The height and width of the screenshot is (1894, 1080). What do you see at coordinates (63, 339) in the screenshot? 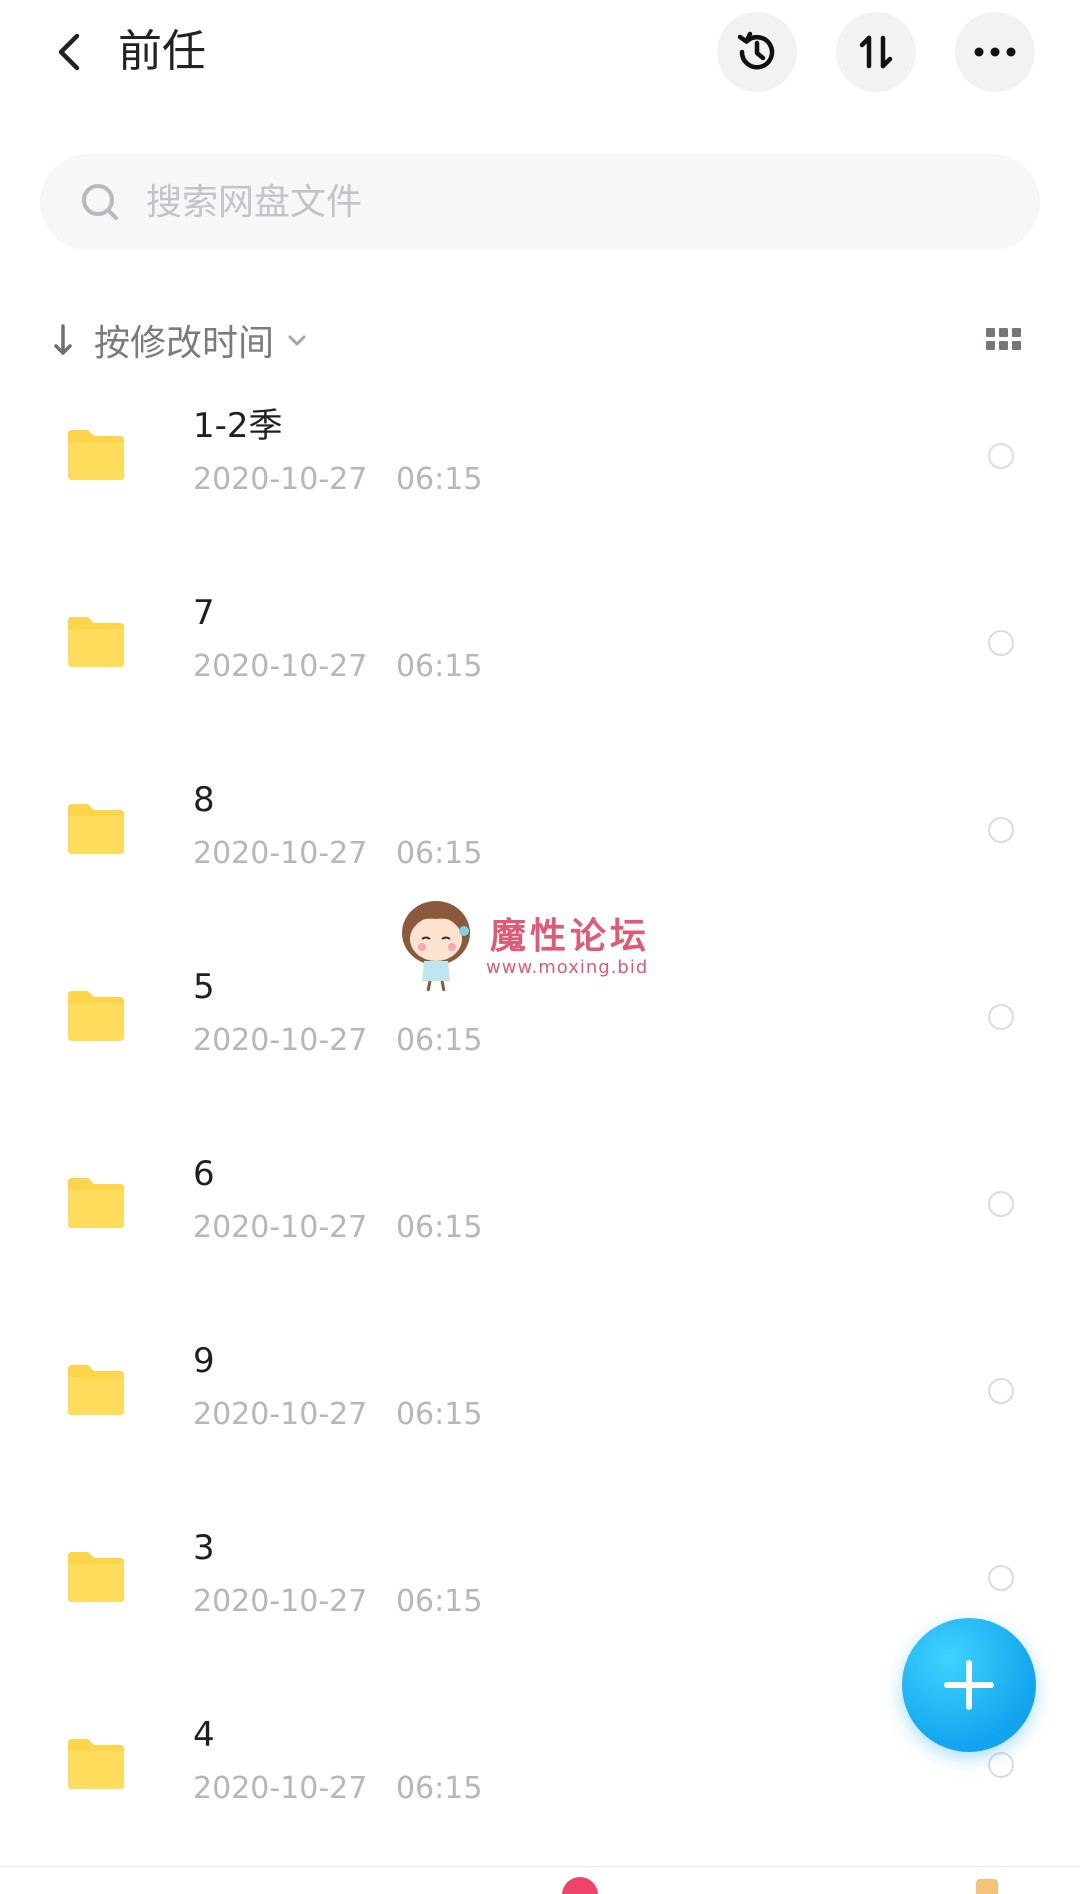
I see `arrow-down-icon` at bounding box center [63, 339].